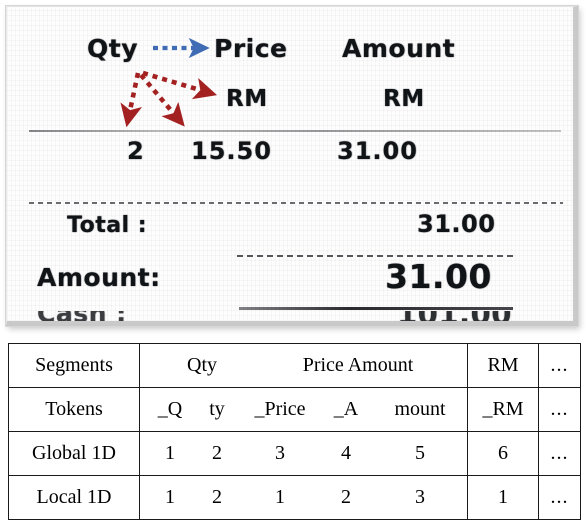  Describe the element at coordinates (346, 409) in the screenshot. I see `token-a: _A` at that location.